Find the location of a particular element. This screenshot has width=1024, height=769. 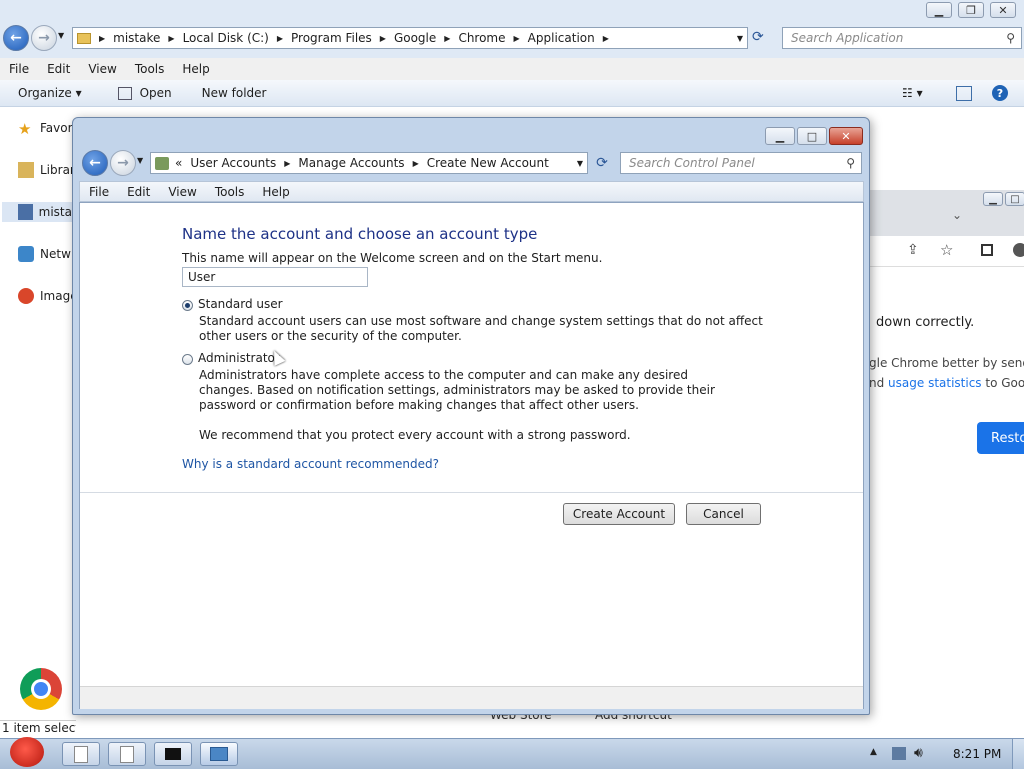

taskbar-control-panel-button is located at coordinates (219, 754).